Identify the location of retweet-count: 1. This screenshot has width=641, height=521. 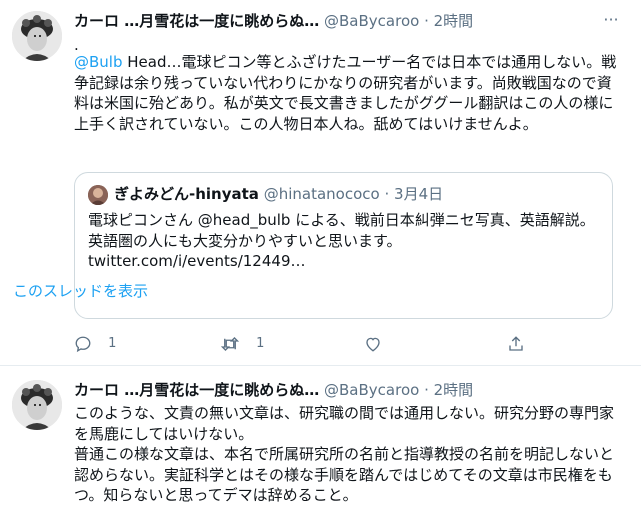
(260, 343).